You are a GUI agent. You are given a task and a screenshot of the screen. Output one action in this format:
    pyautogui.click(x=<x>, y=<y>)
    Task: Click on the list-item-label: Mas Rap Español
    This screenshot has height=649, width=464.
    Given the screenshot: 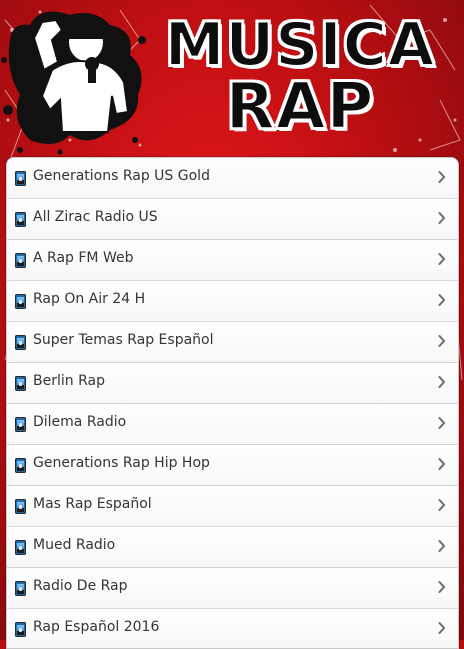 What is the action you would take?
    pyautogui.click(x=92, y=504)
    